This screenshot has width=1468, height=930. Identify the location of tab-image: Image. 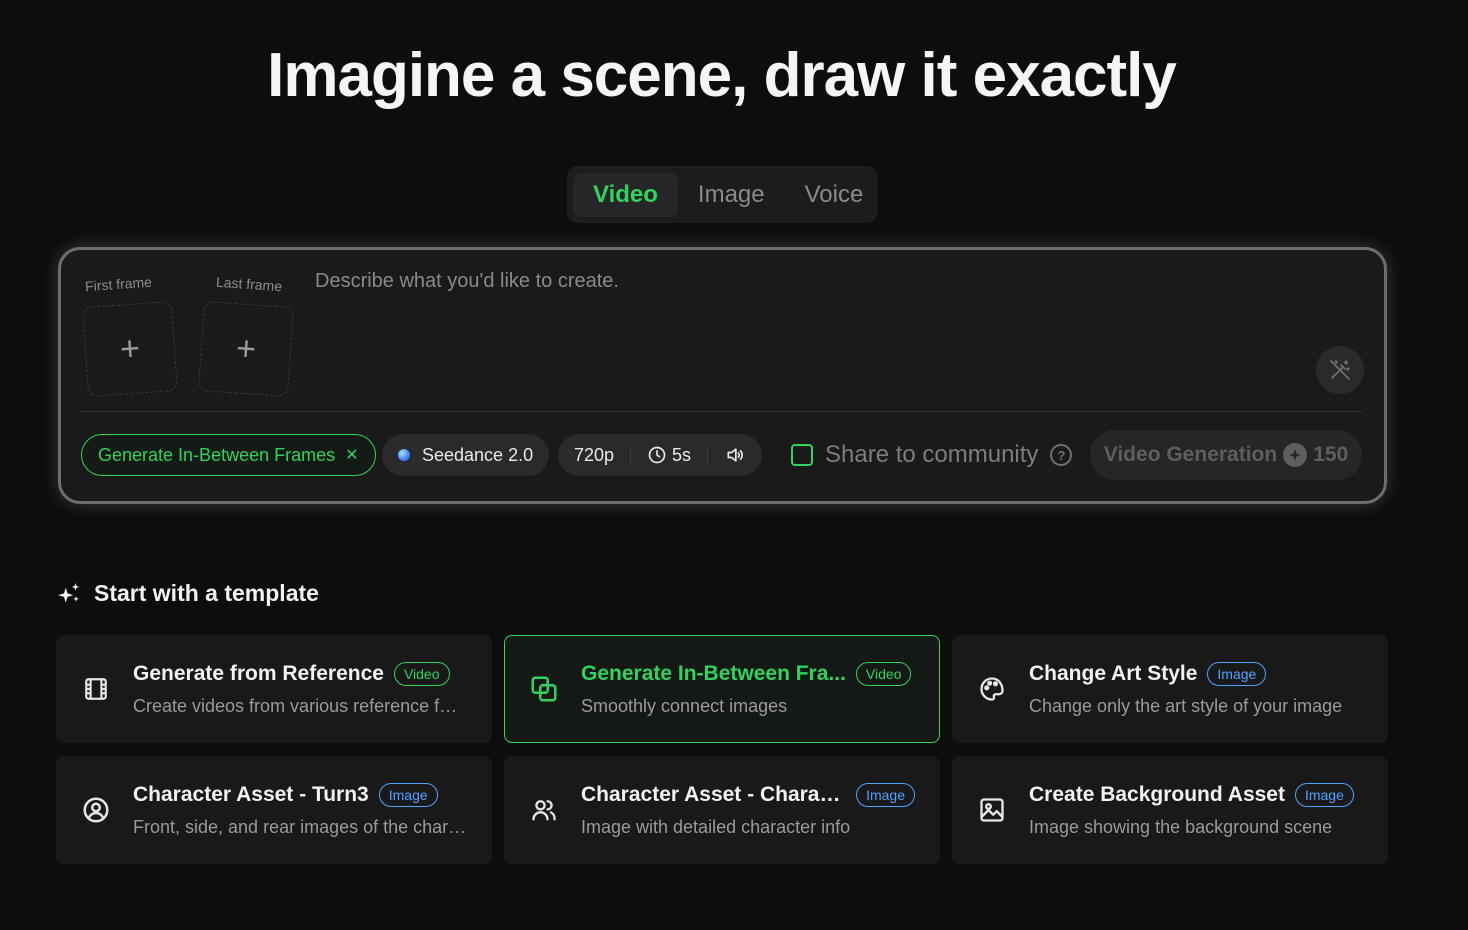
(731, 195).